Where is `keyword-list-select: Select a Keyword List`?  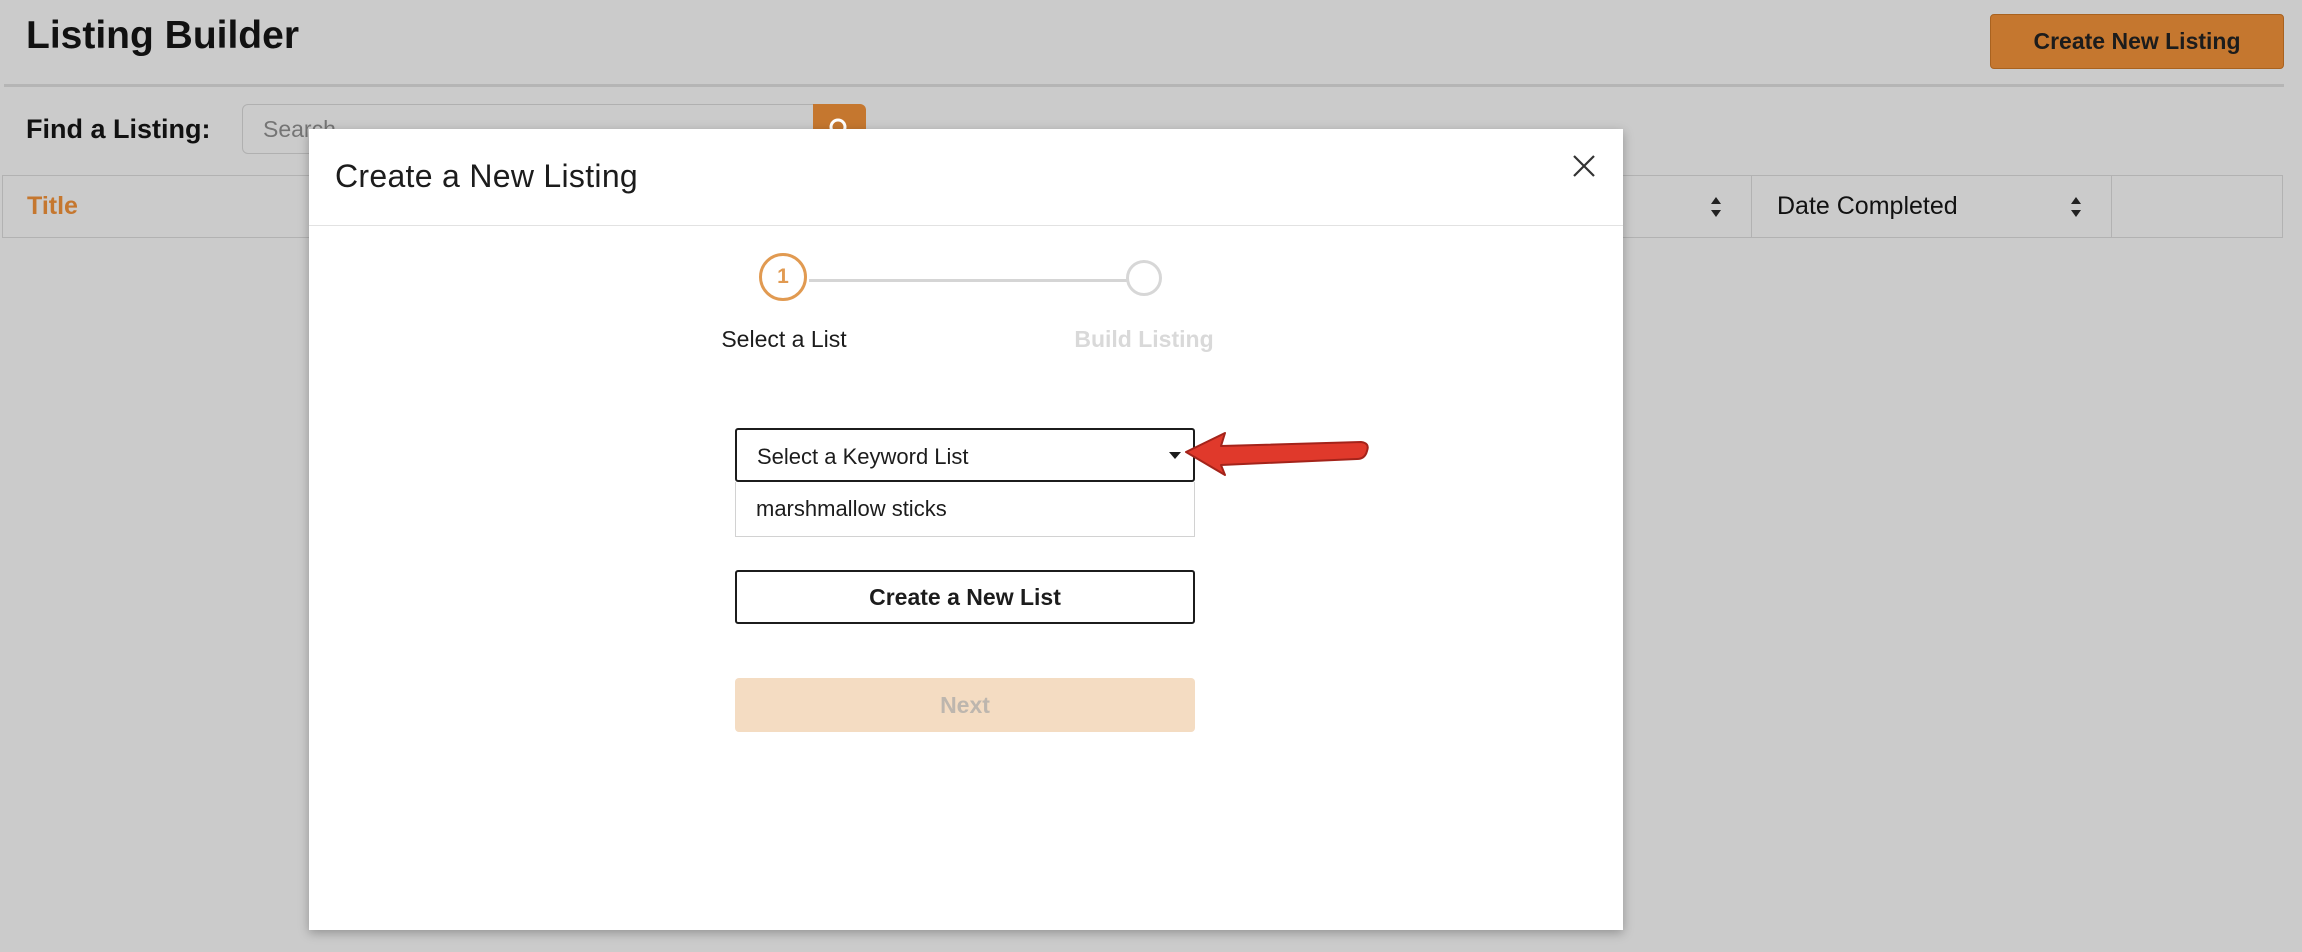
keyword-list-select: Select a Keyword List is located at coordinates (965, 455).